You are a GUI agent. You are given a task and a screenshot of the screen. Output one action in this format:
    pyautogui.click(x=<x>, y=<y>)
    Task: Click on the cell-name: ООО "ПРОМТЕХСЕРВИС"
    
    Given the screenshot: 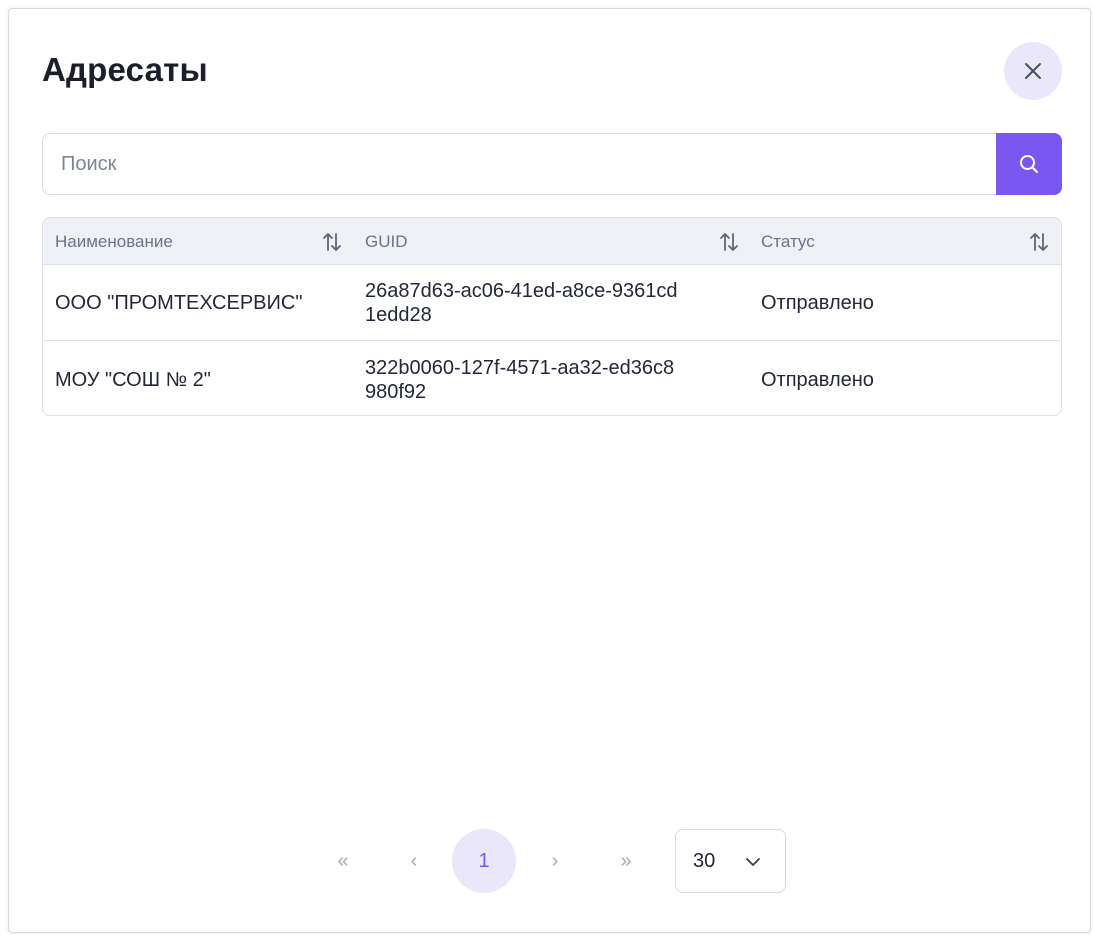 What is the action you would take?
    pyautogui.click(x=179, y=303)
    